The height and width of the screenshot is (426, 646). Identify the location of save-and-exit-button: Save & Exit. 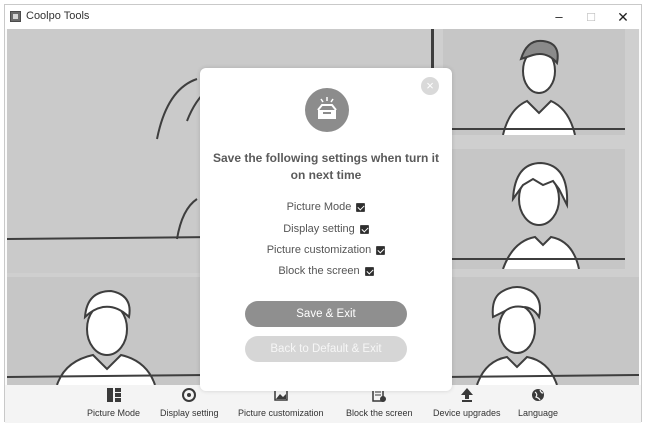
(326, 314).